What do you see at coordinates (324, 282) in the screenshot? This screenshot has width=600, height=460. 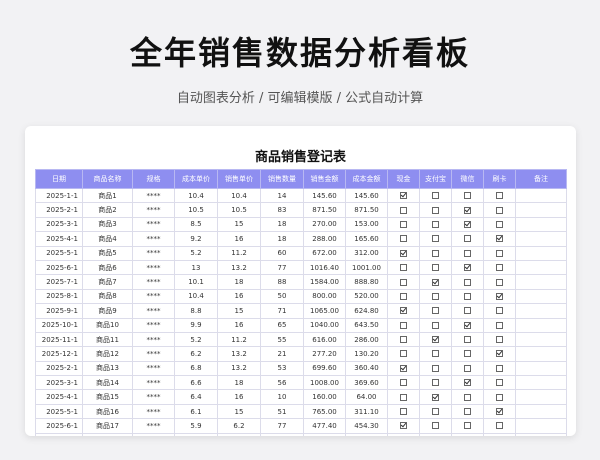 I see `table-cell: 1584.00` at bounding box center [324, 282].